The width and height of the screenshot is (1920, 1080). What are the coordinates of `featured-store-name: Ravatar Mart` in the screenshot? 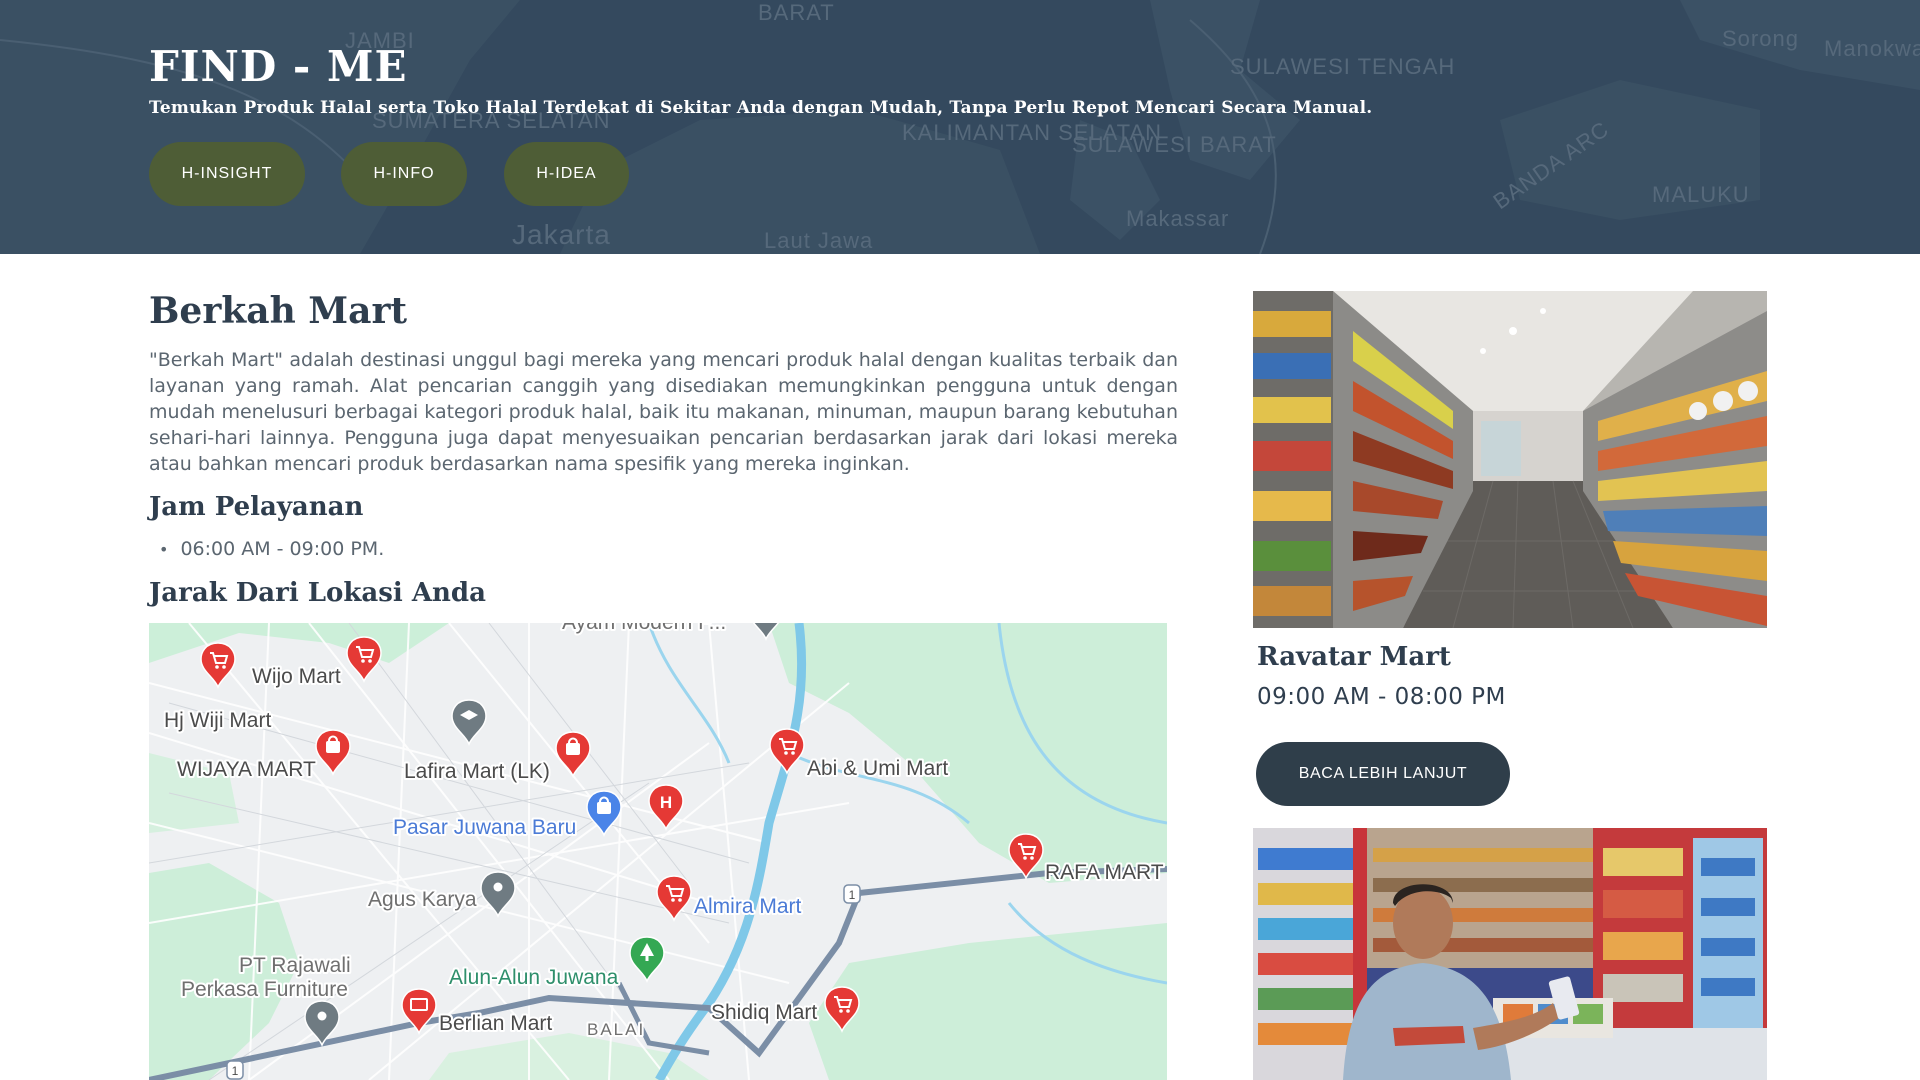 It's located at (1354, 657).